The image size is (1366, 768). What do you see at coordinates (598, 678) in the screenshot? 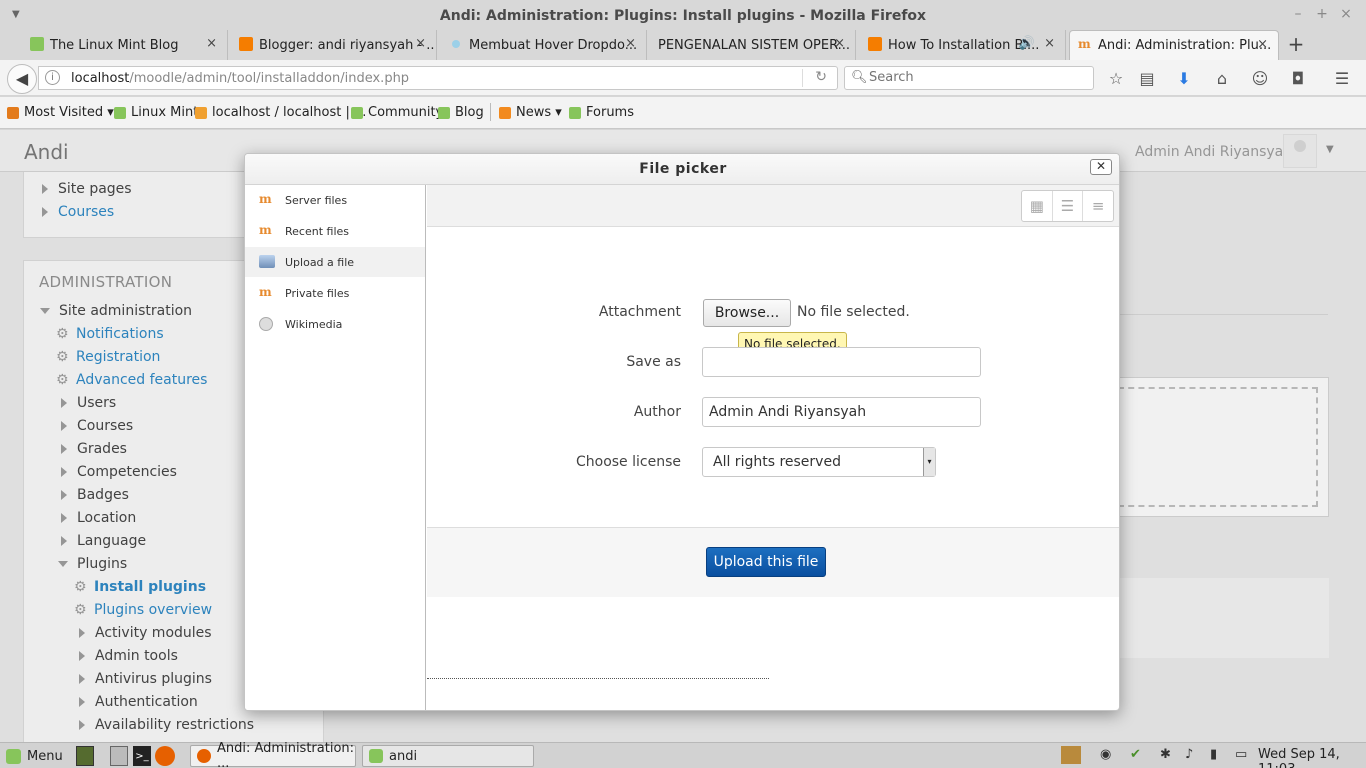
I see `dotted-divider` at bounding box center [598, 678].